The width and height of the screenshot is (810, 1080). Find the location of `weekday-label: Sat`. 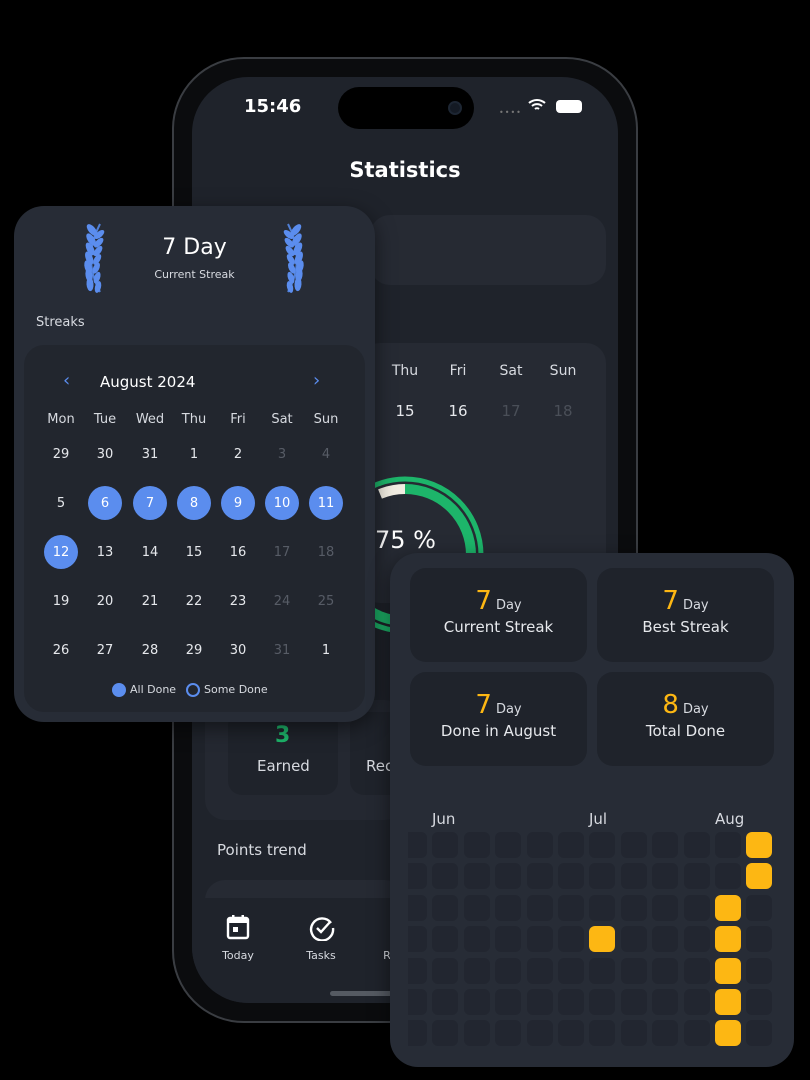

weekday-label: Sat is located at coordinates (282, 419).